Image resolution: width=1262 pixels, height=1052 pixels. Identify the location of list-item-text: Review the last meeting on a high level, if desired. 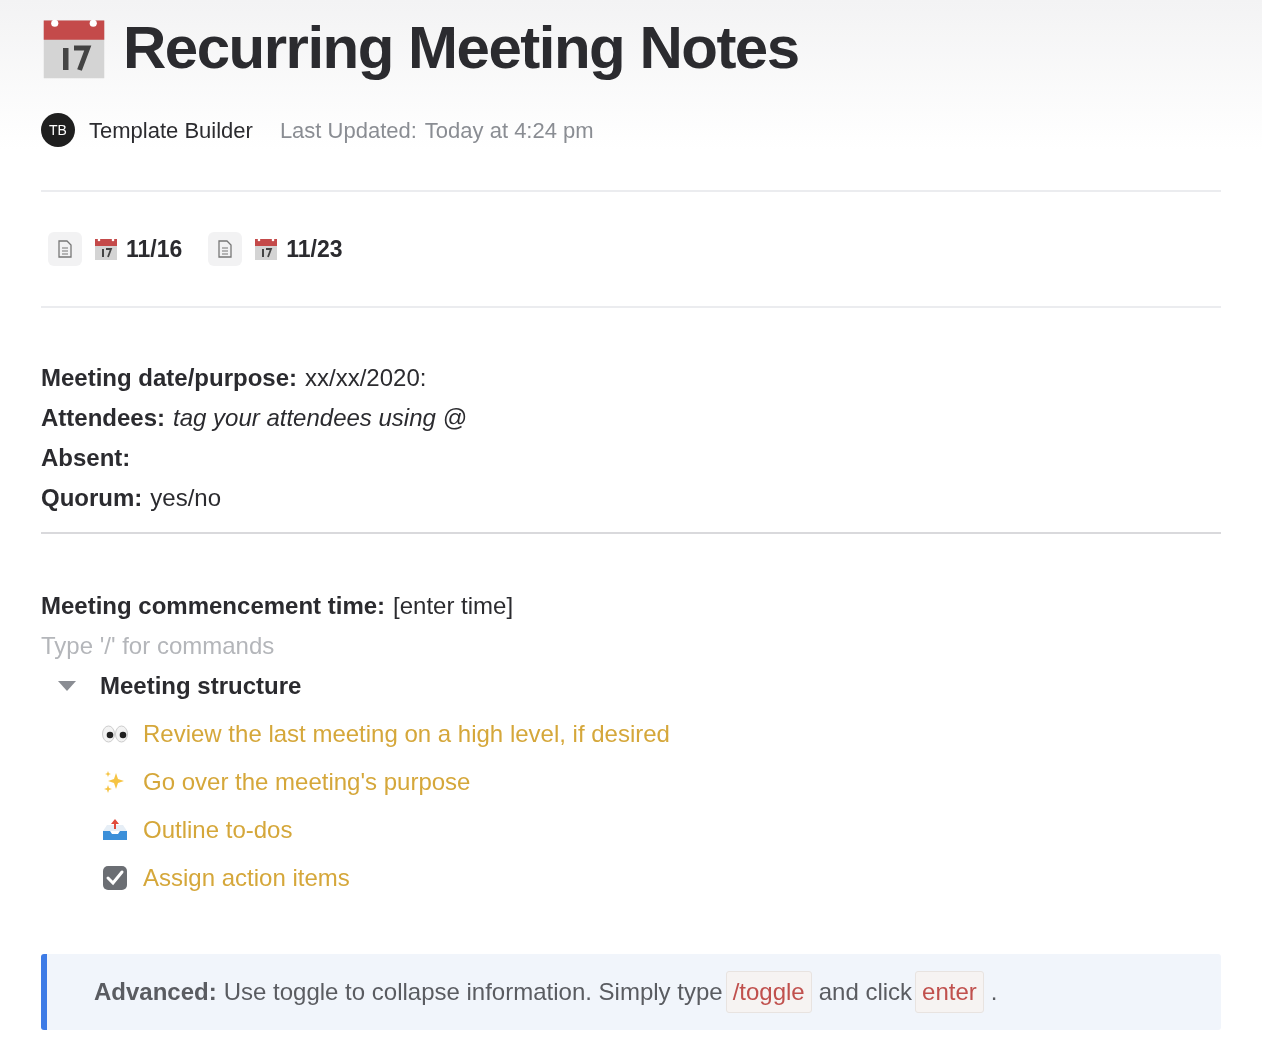
(406, 734).